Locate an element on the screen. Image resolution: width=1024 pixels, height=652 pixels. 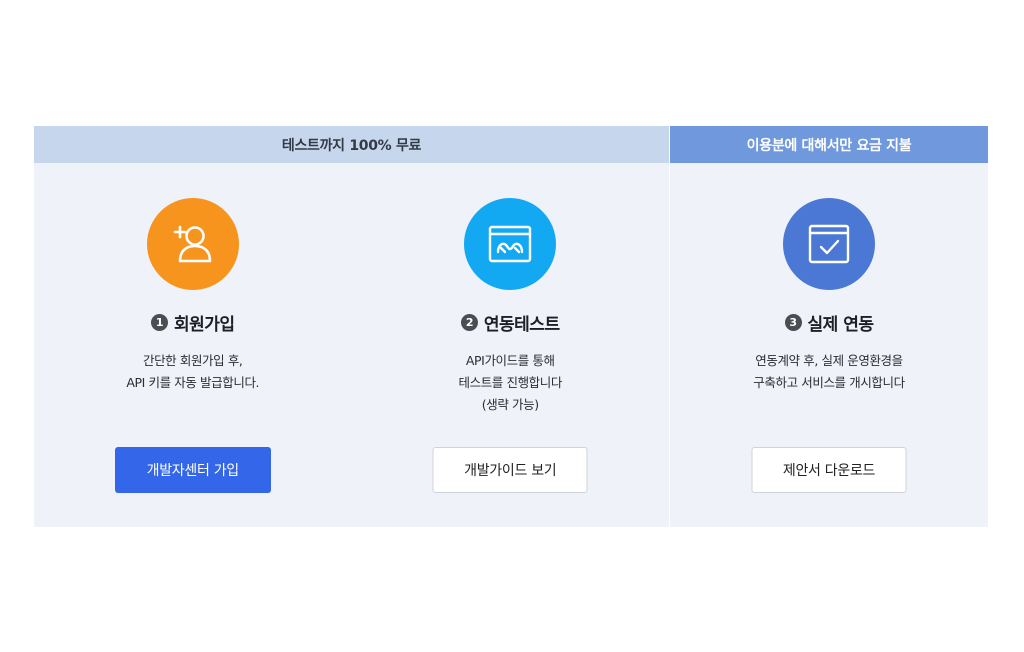
step-description-line: API 키를 자동 발급합니다. is located at coordinates (193, 382).